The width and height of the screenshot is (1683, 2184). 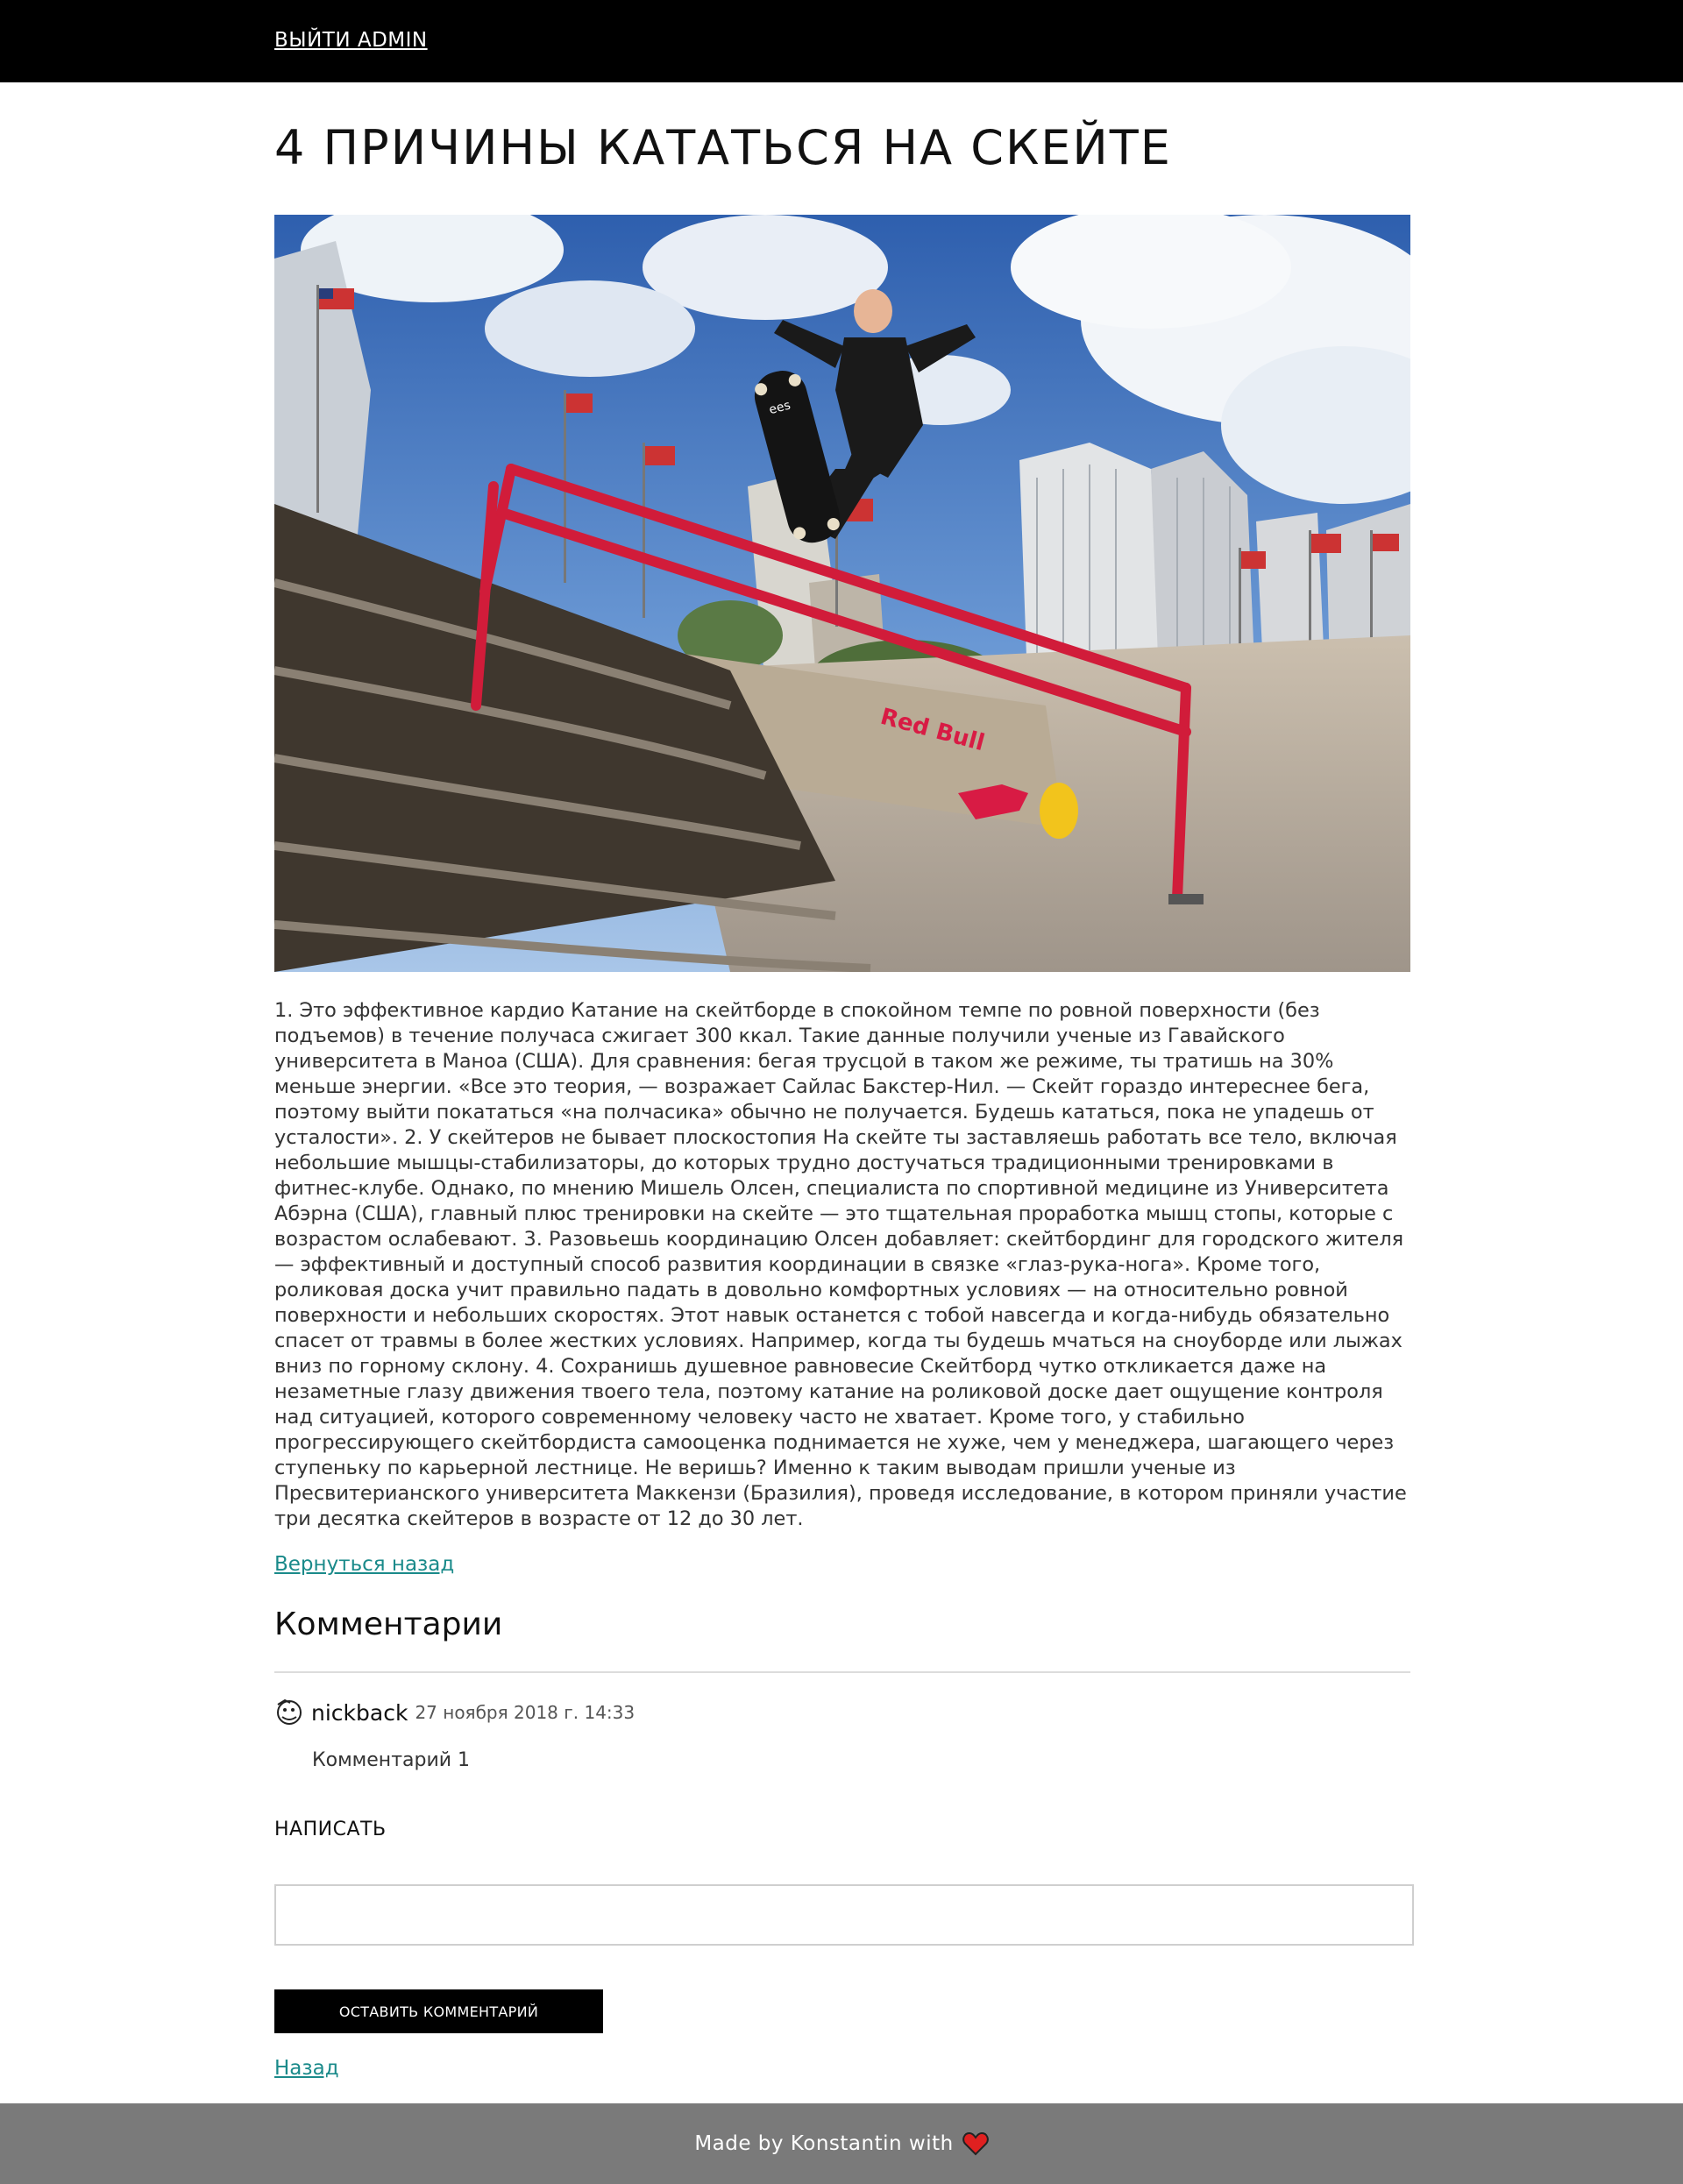 What do you see at coordinates (844, 1915) in the screenshot?
I see `comment-input` at bounding box center [844, 1915].